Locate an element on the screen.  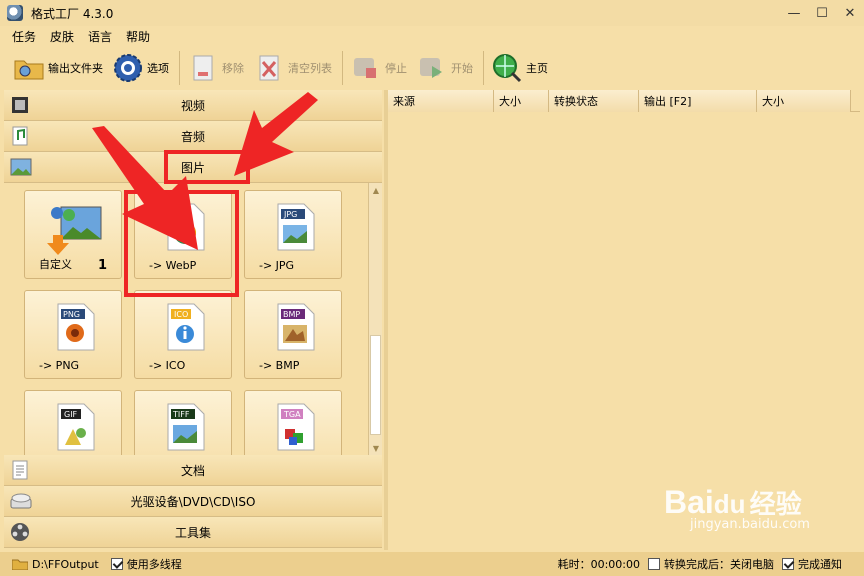
tile-jpg: JPG -> JPG is located at coordinates (293, 234).